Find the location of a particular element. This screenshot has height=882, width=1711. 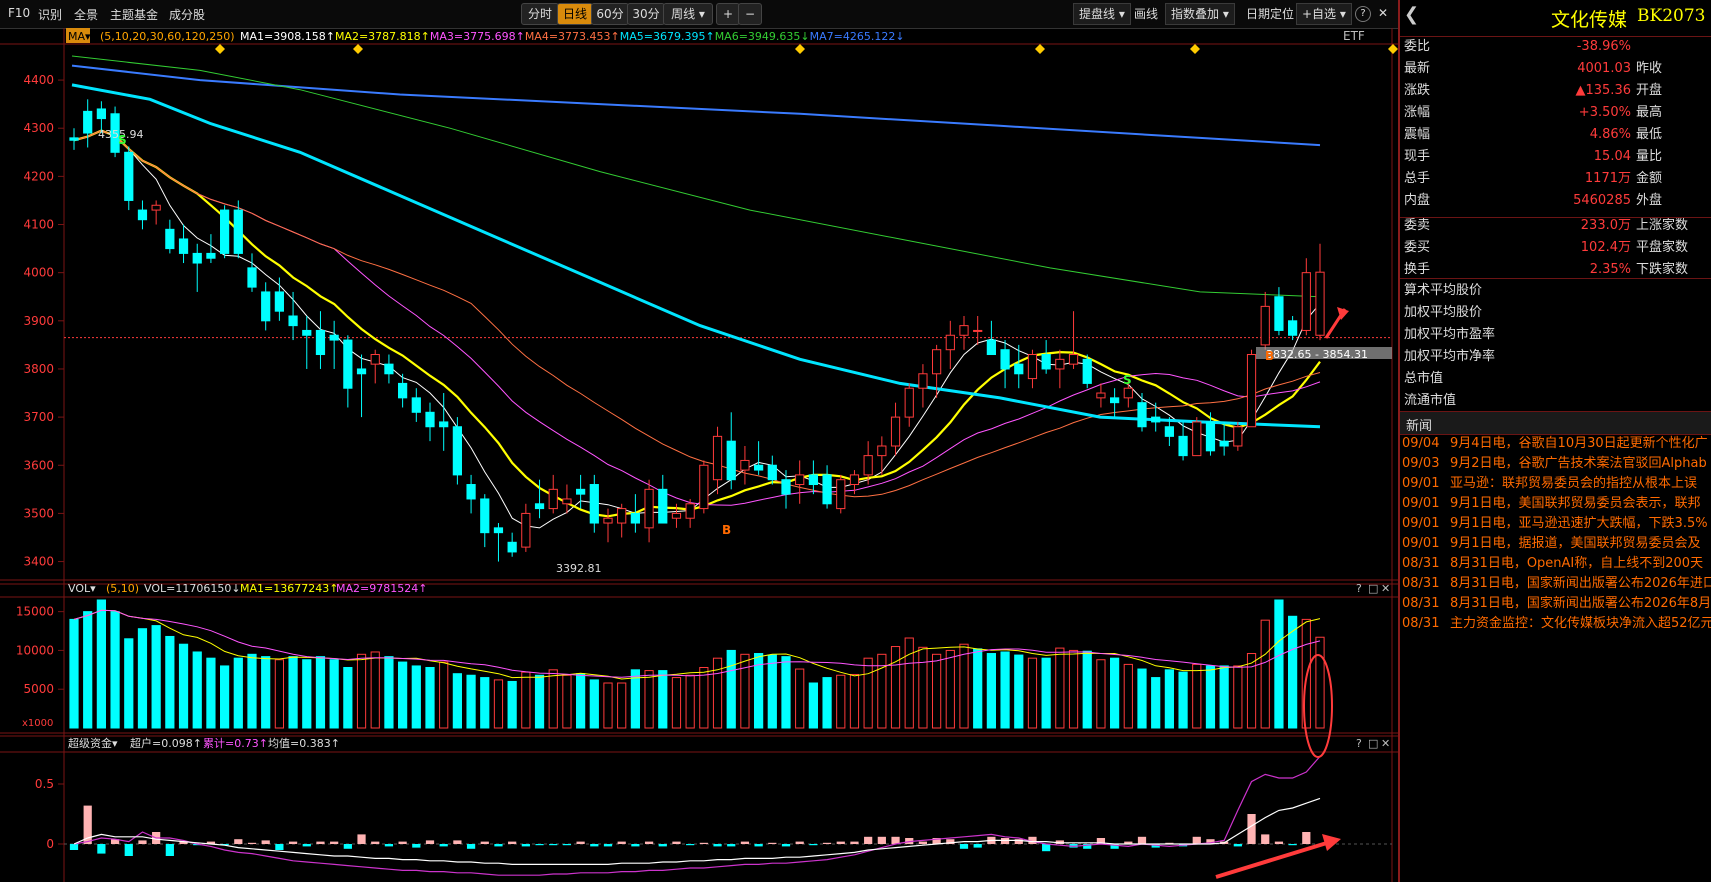

news-item: 08/31 8月31日电，国家新闻出版署公布2026年进口 is located at coordinates (1556, 584).